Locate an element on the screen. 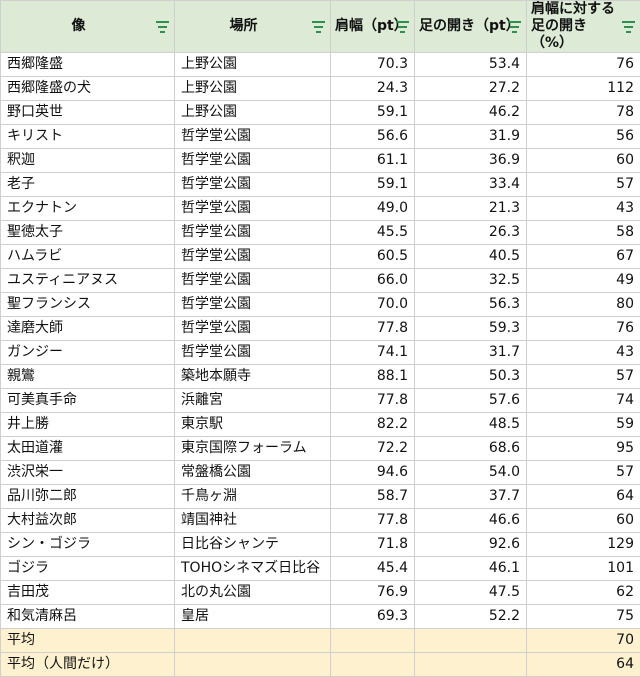 This screenshot has height=677, width=640. leg-spread-cell: 21.3 is located at coordinates (471, 209).